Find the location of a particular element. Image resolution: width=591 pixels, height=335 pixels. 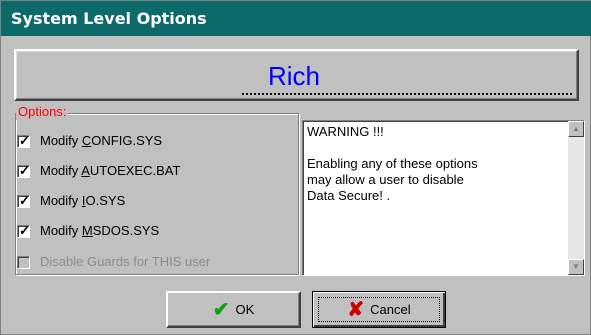

warning-scrollbar: ▲ ▼ is located at coordinates (576, 198).